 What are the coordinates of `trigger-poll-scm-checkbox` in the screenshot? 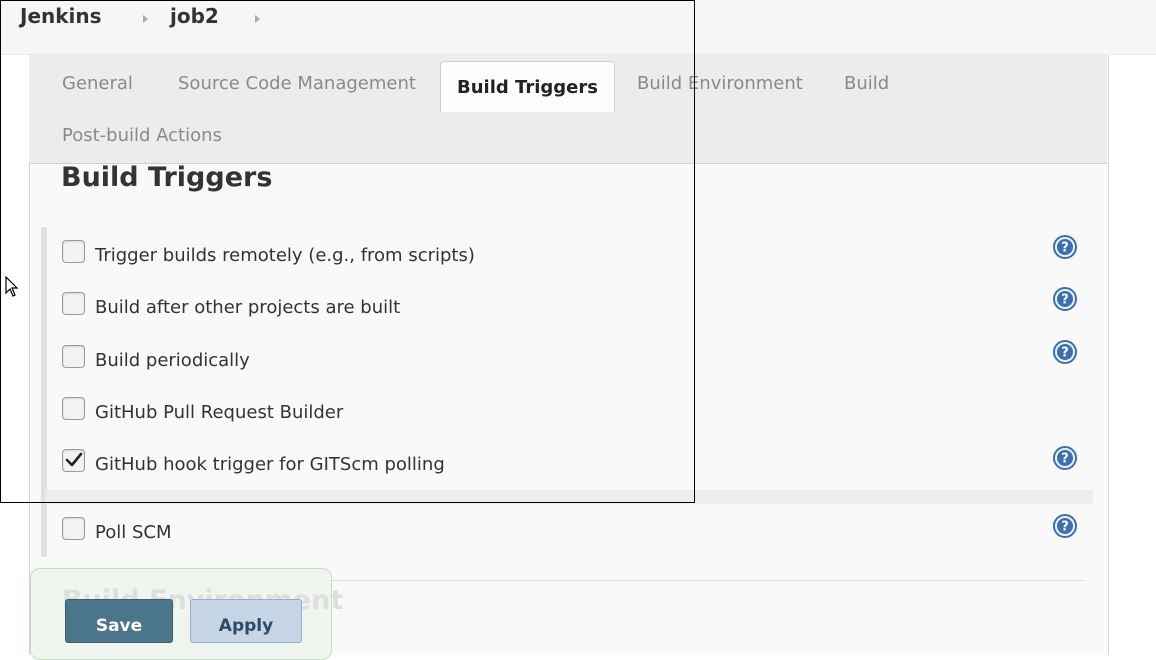 It's located at (73, 528).